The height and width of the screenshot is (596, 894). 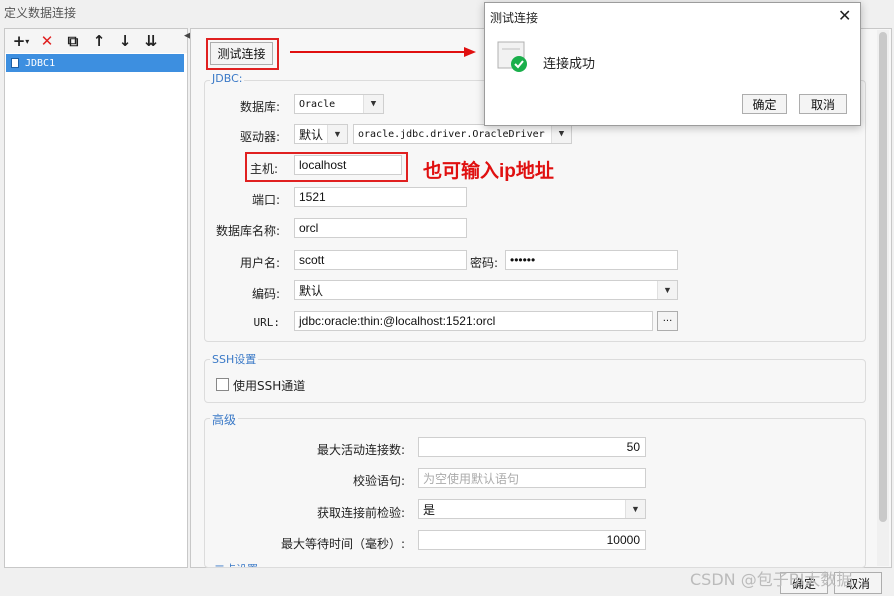 I want to click on driver-label: 驱动器:, so click(x=259, y=137).